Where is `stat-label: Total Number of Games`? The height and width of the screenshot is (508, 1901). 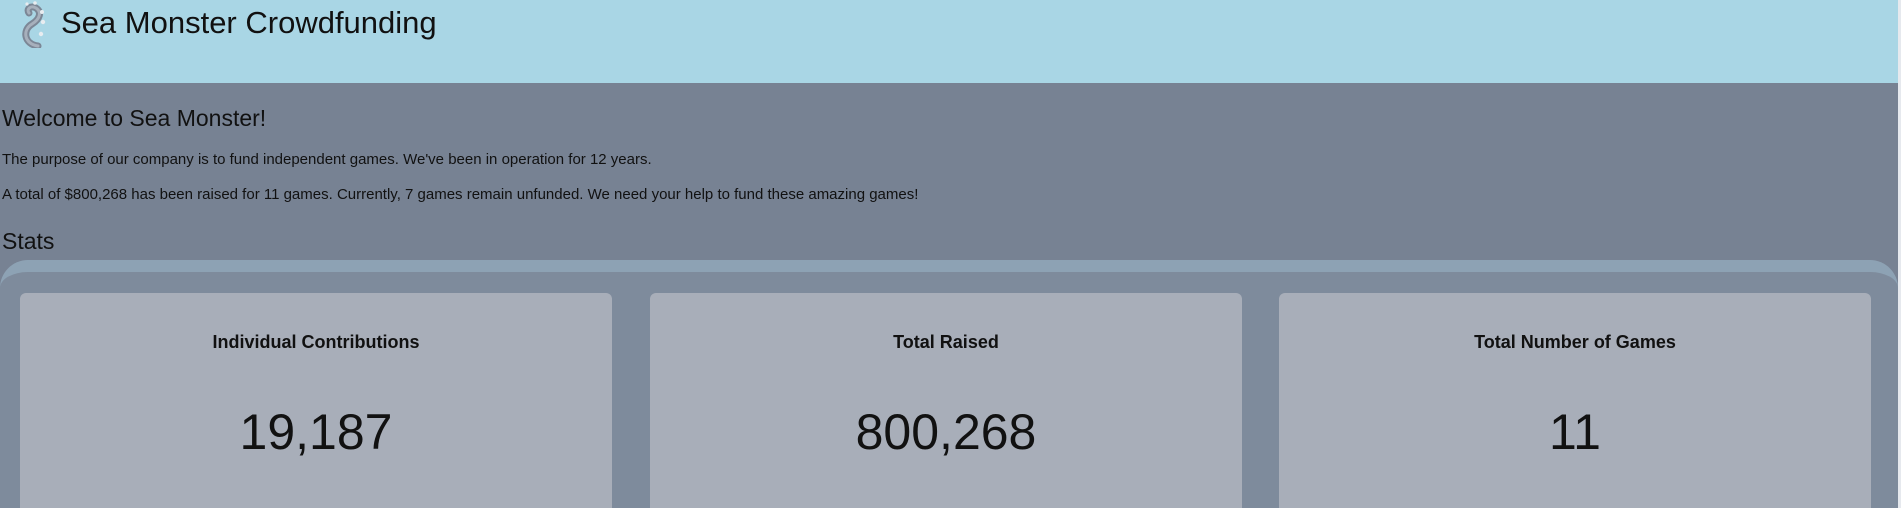
stat-label: Total Number of Games is located at coordinates (1575, 342).